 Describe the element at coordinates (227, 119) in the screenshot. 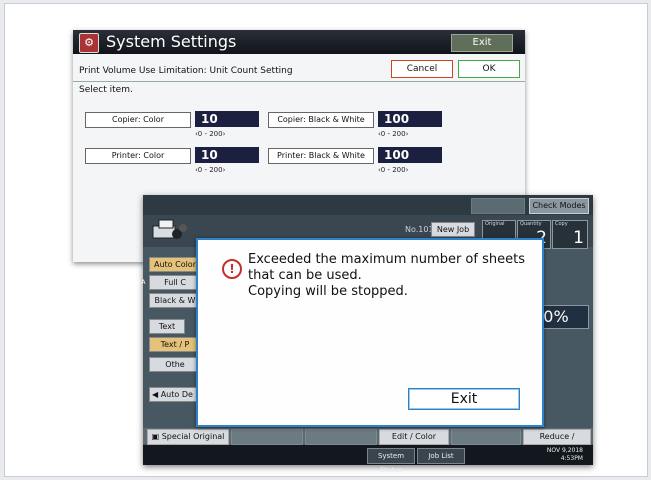

I see `copier-color-value: 10` at that location.